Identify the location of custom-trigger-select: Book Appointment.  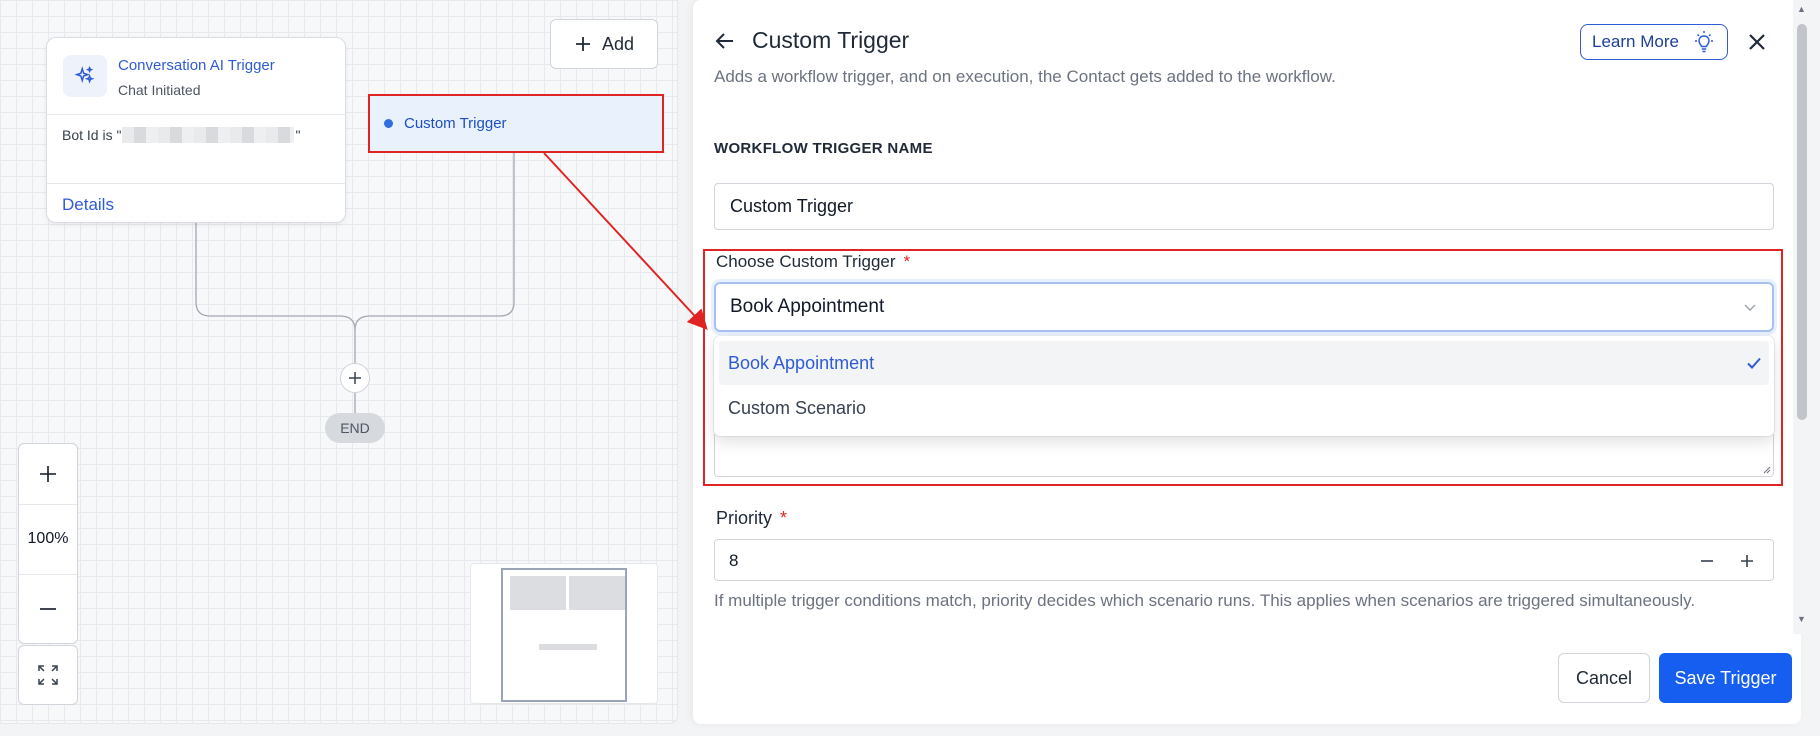
(1244, 307).